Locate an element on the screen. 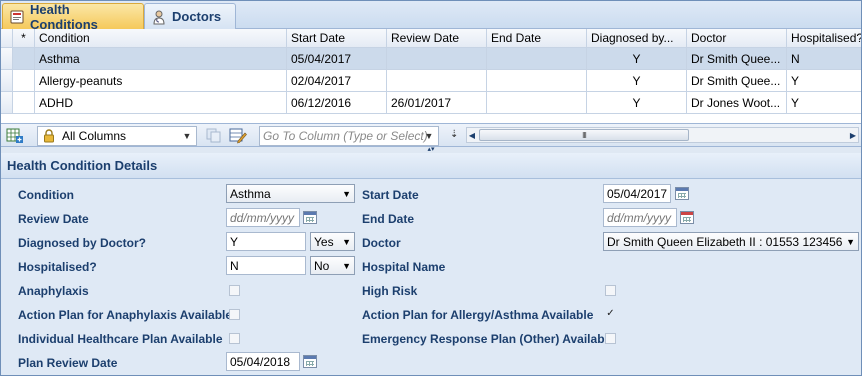 This screenshot has height=376, width=862. health-conditions-icon is located at coordinates (17, 17).